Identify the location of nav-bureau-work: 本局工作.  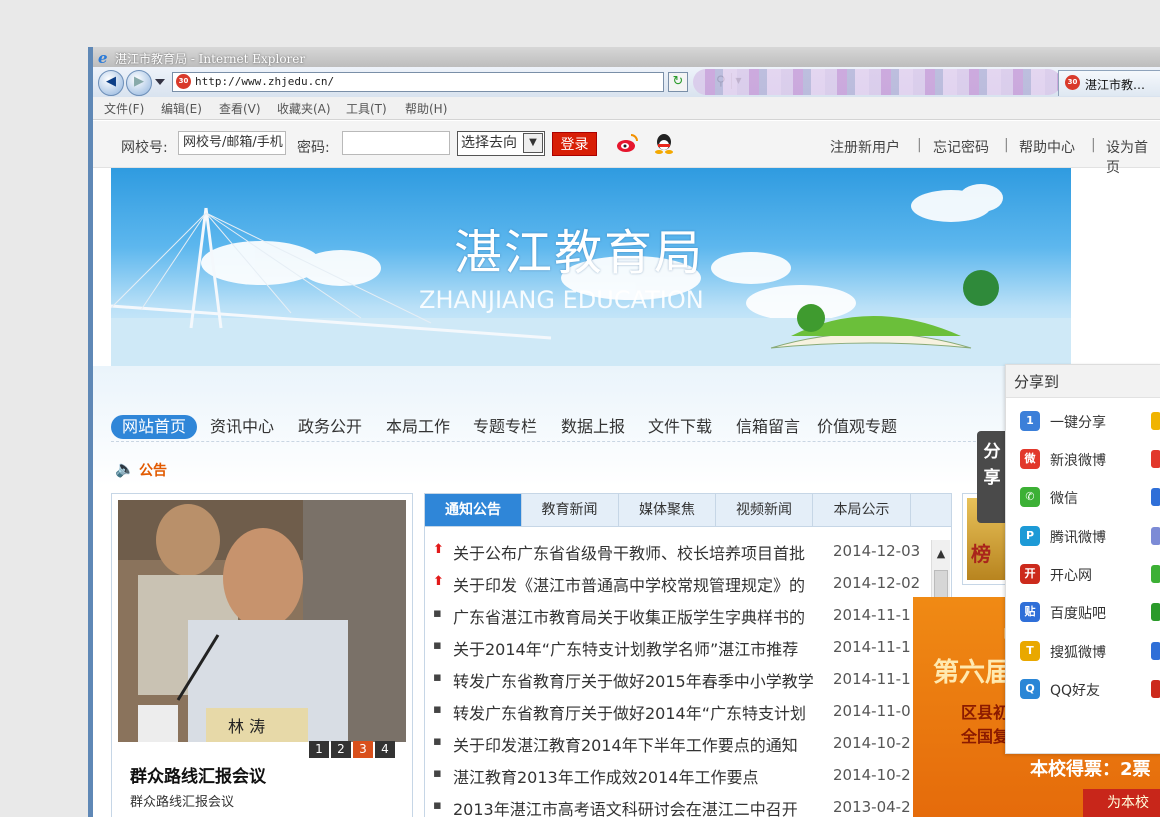
(418, 427).